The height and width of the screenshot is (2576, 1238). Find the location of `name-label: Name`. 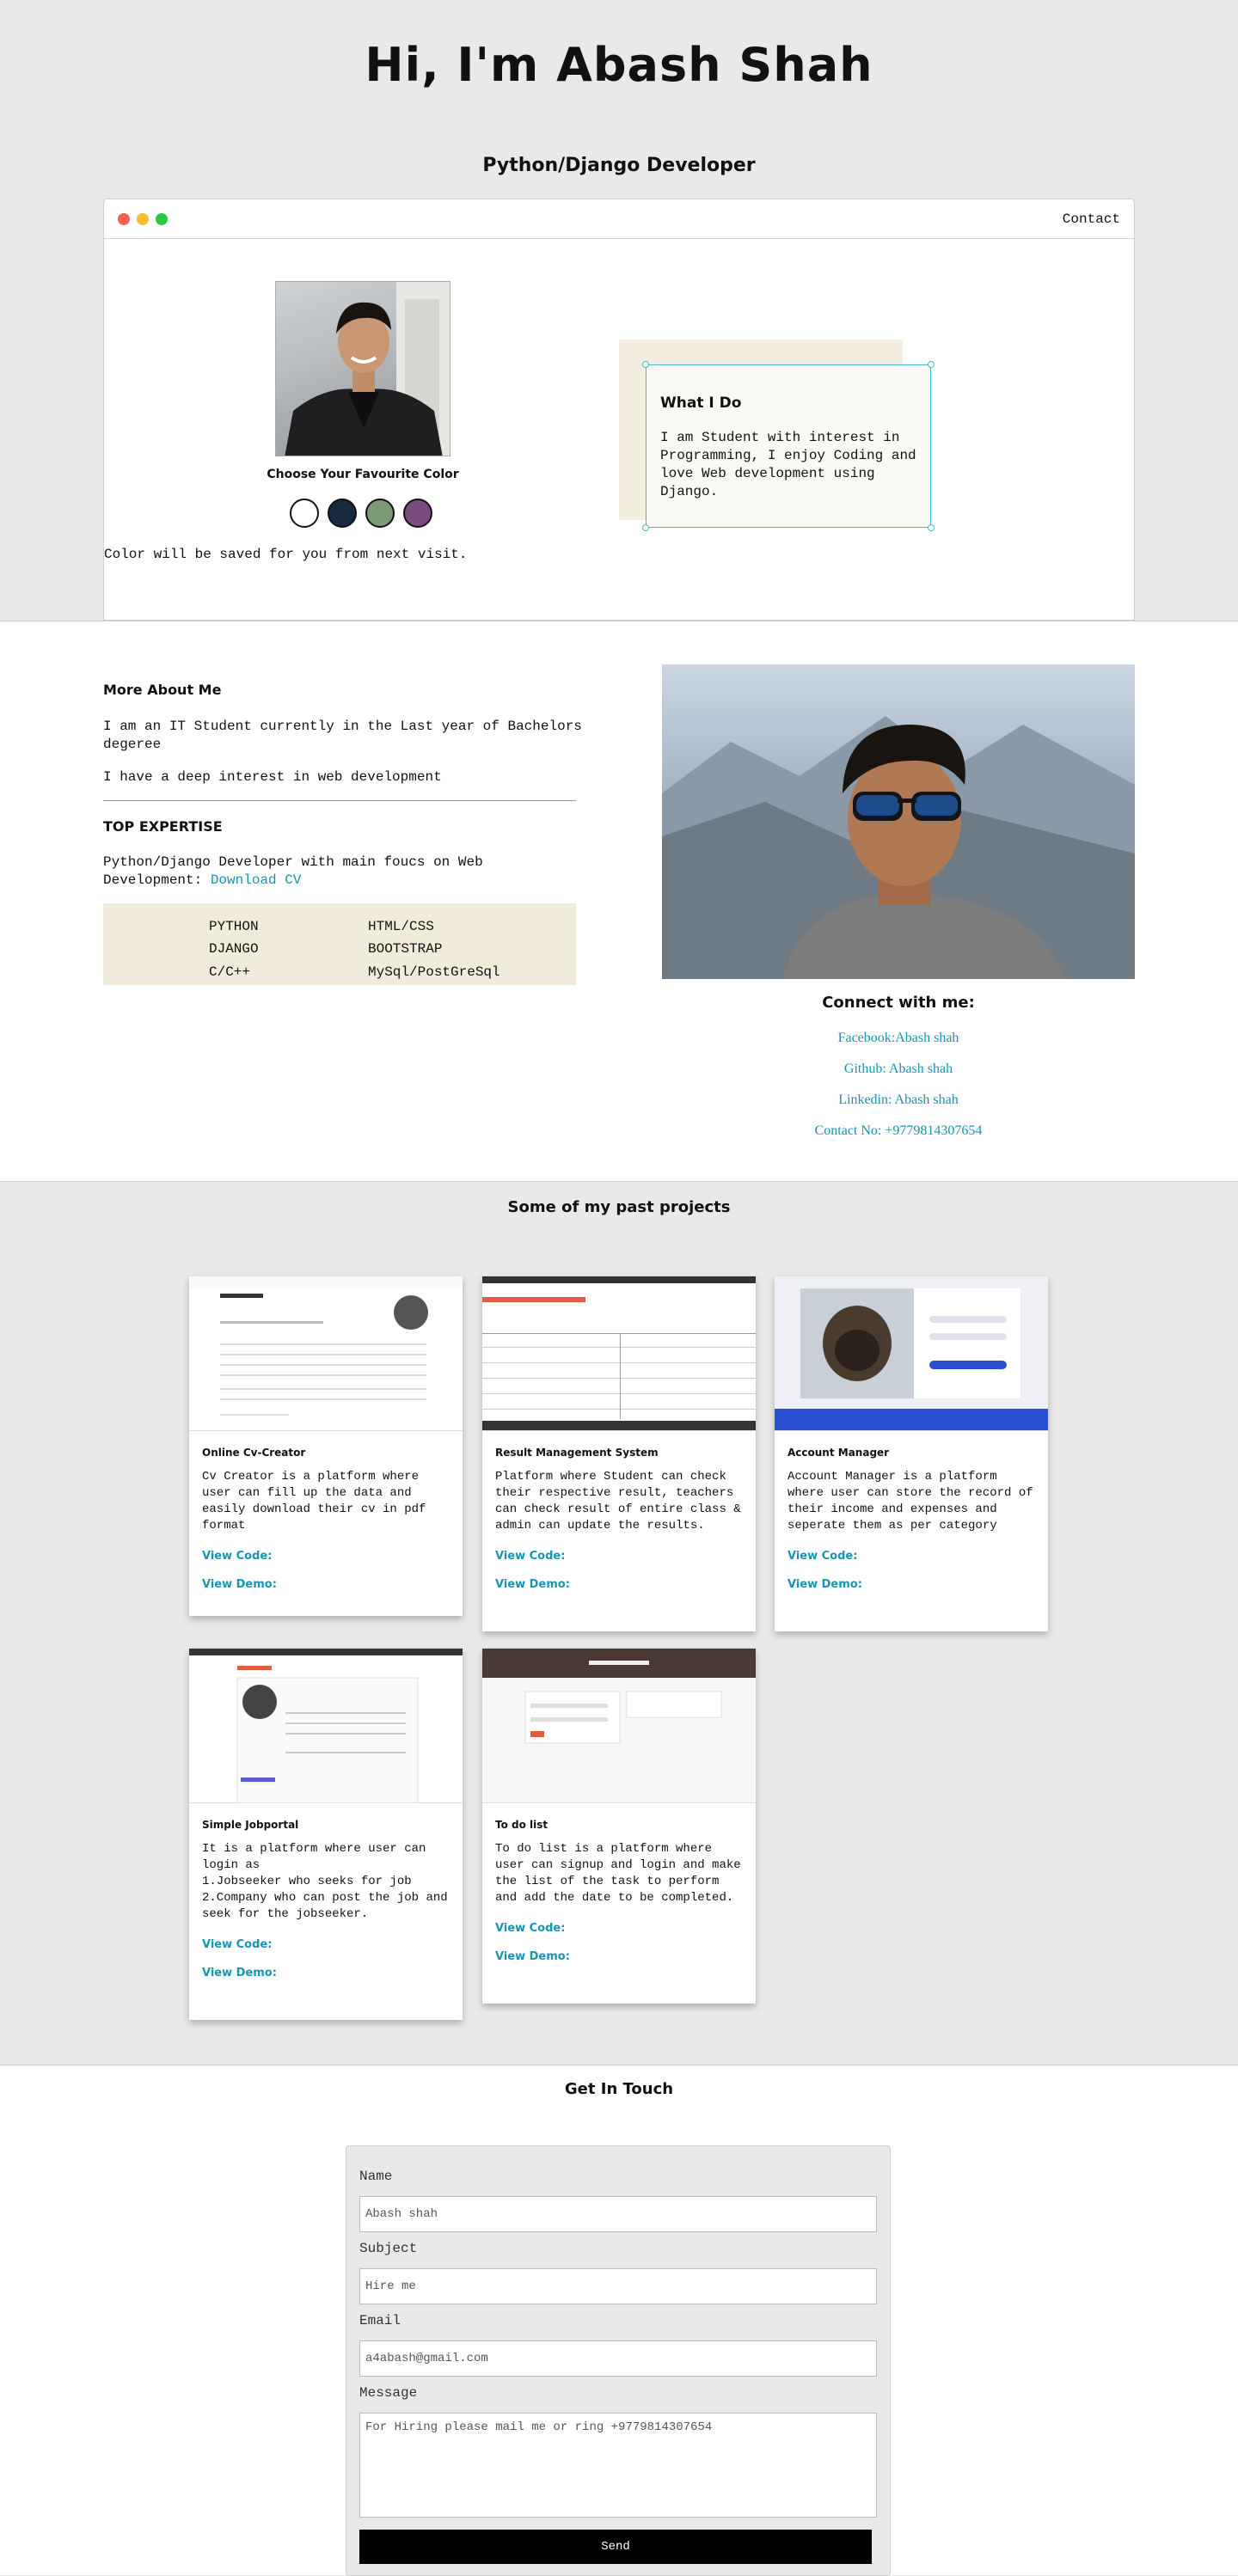

name-label: Name is located at coordinates (376, 2176).